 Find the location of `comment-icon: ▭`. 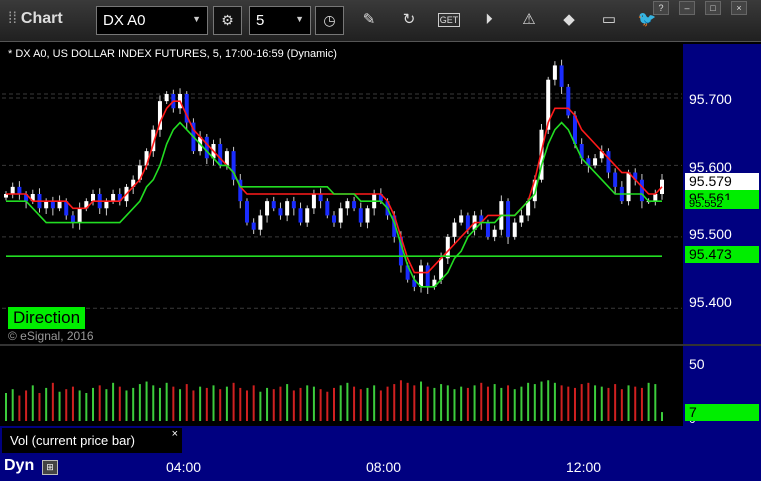

comment-icon: ▭ is located at coordinates (609, 20).